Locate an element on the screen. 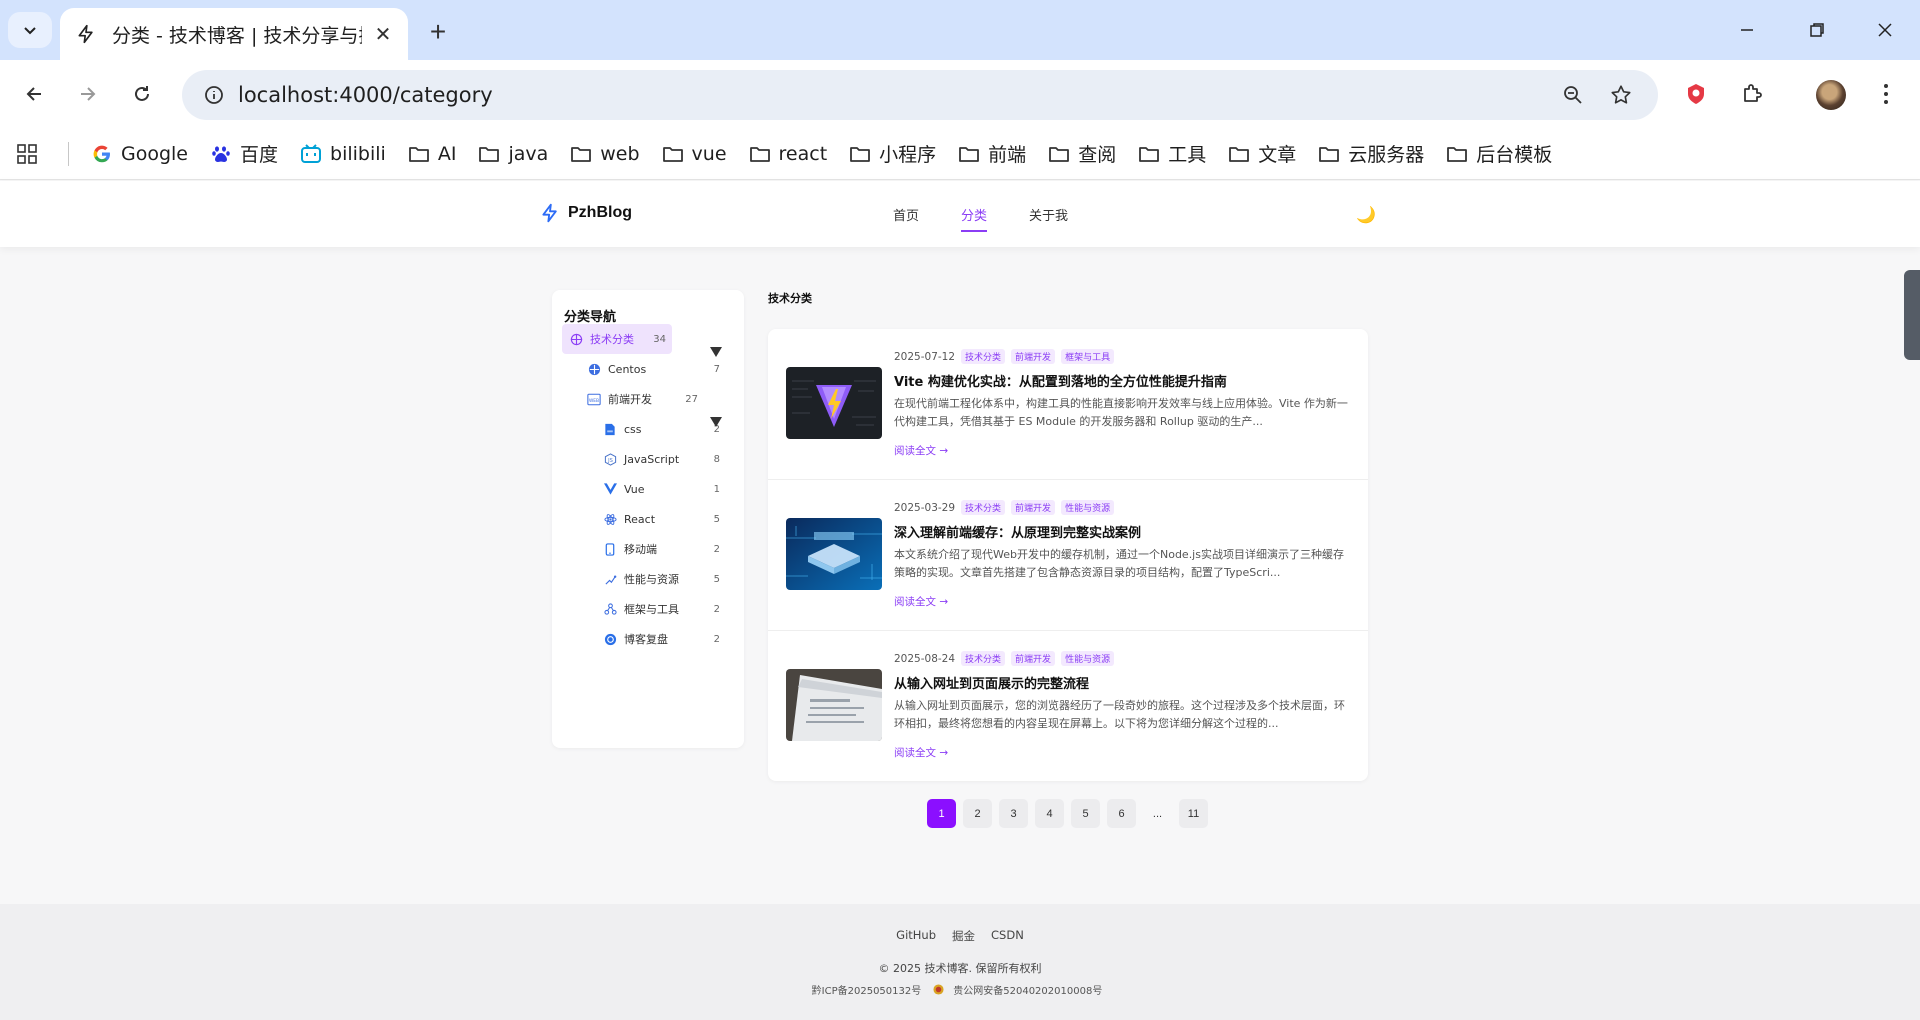  bookmark-java: java is located at coordinates (513, 153).